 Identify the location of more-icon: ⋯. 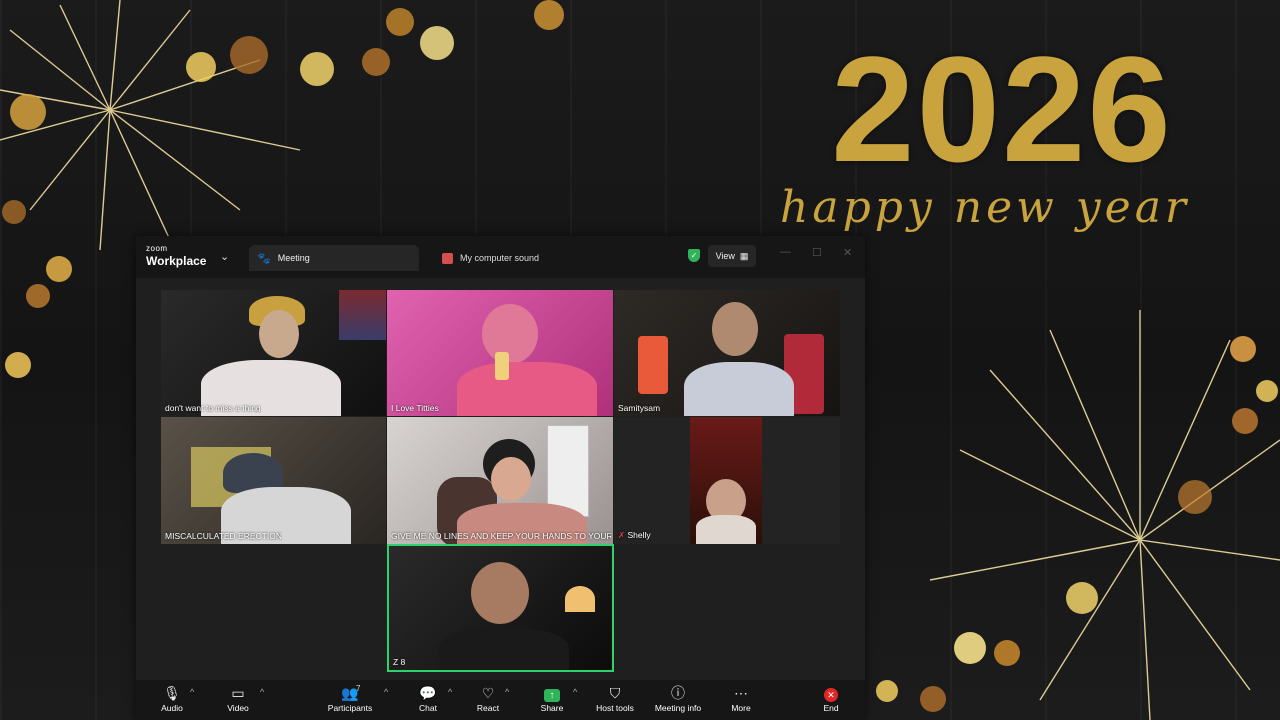
(741, 693).